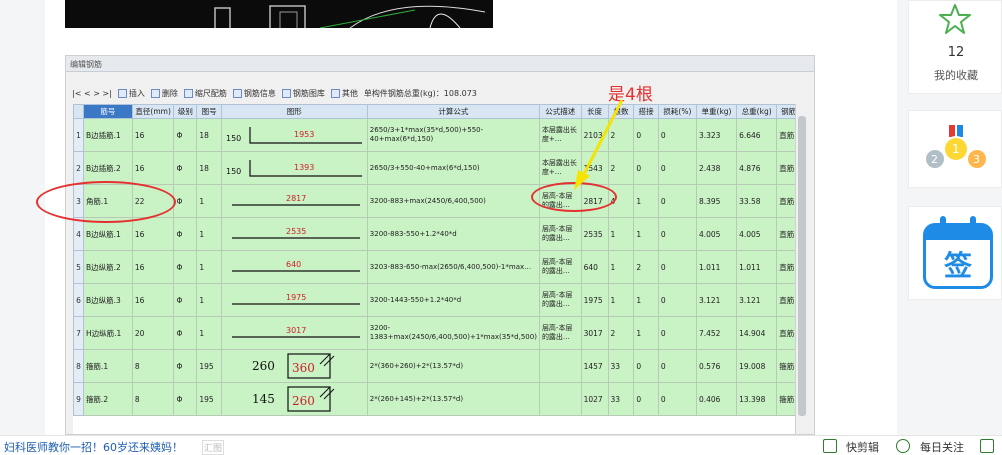 This screenshot has height=455, width=1002. I want to click on cell-name: 箍筋.2, so click(107, 399).